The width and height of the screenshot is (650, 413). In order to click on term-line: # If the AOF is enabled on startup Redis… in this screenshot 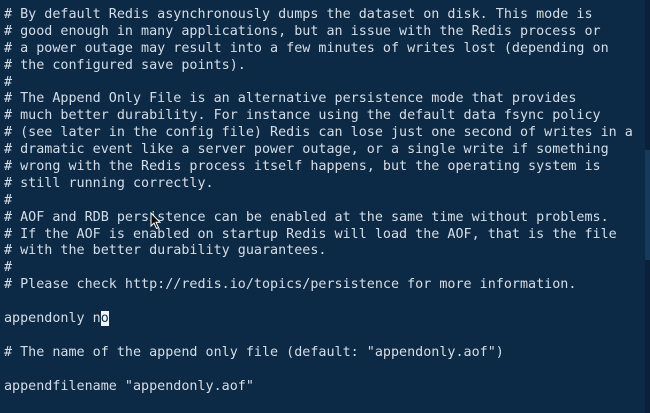, I will do `click(310, 234)`.